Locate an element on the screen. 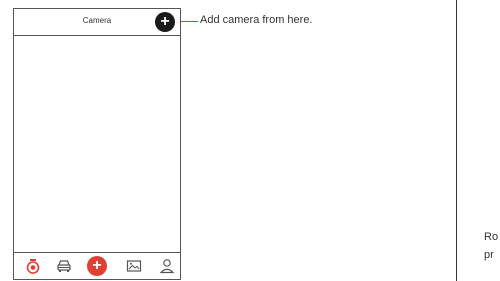  user-icon is located at coordinates (167, 266).